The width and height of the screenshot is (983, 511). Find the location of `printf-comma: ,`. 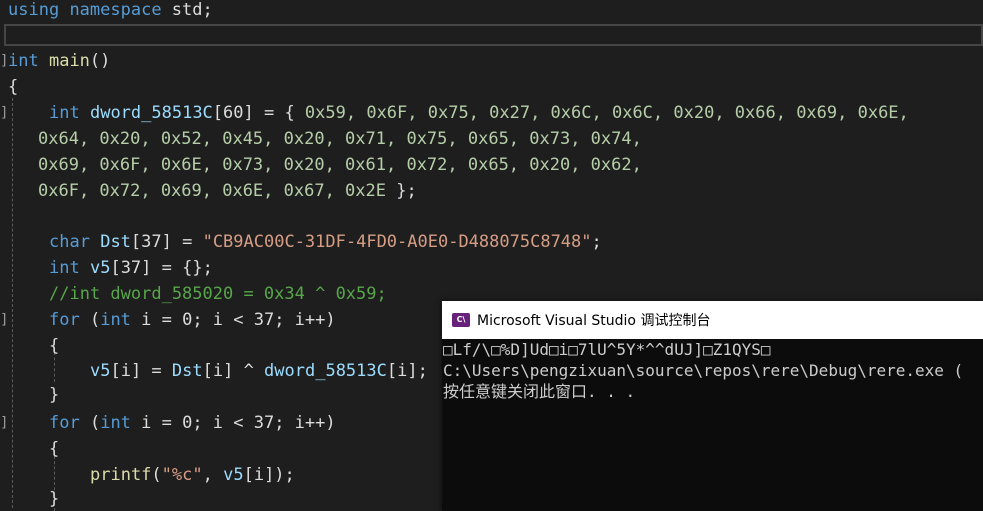

printf-comma: , is located at coordinates (213, 475).